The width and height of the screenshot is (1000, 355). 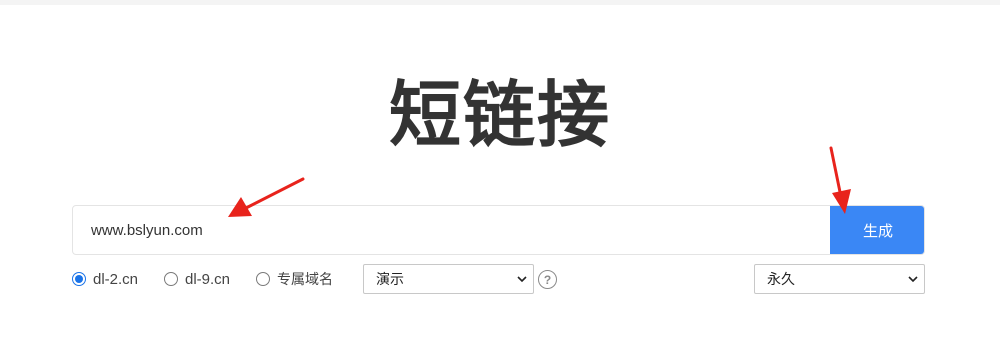 What do you see at coordinates (539, 181) in the screenshot?
I see `annotation-arrows` at bounding box center [539, 181].